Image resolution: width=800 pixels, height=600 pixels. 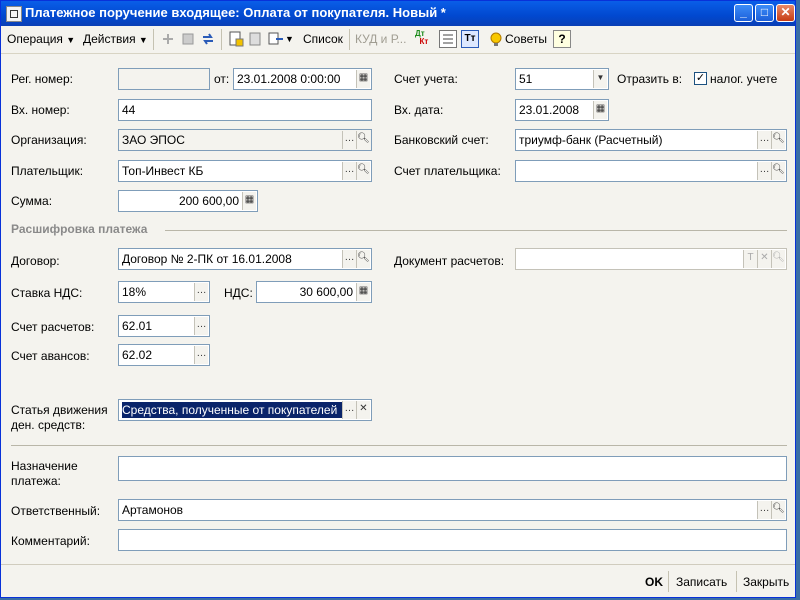 What do you see at coordinates (700, 78) in the screenshot?
I see `tax-accounting-checkbox: ✓` at bounding box center [700, 78].